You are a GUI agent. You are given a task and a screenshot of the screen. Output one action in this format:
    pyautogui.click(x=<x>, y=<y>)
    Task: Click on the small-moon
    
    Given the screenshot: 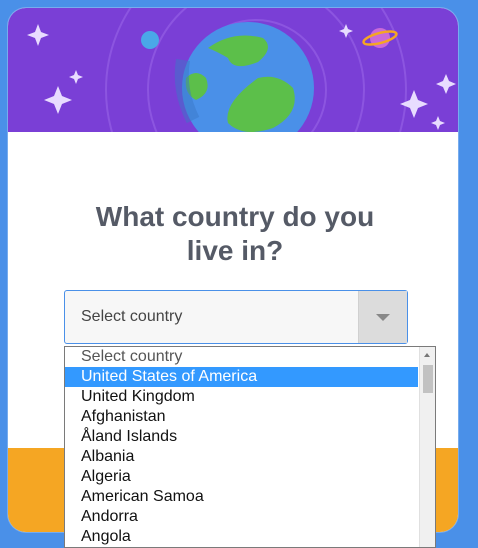 What is the action you would take?
    pyautogui.click(x=150, y=40)
    